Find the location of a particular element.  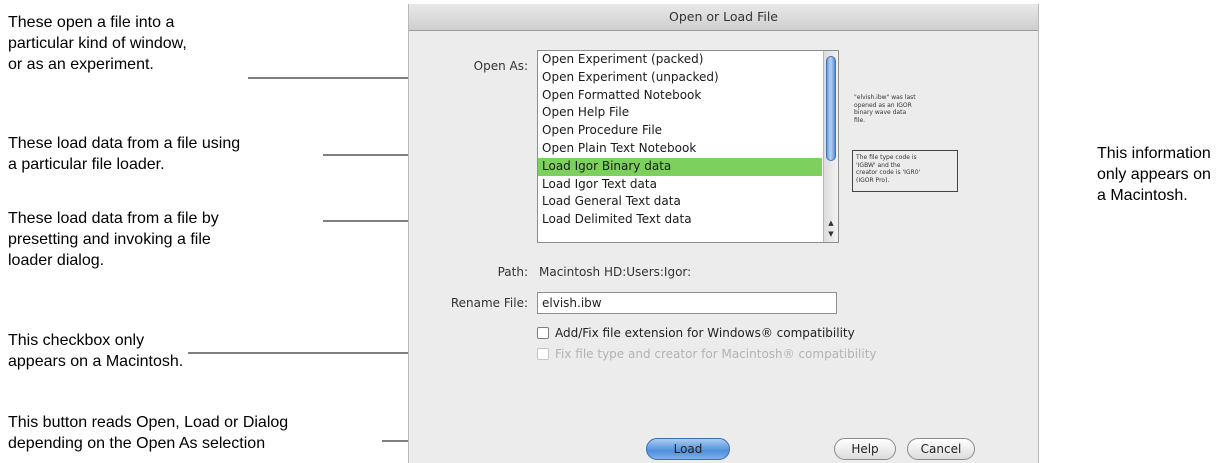

cancel-button: Cancel is located at coordinates (941, 449).